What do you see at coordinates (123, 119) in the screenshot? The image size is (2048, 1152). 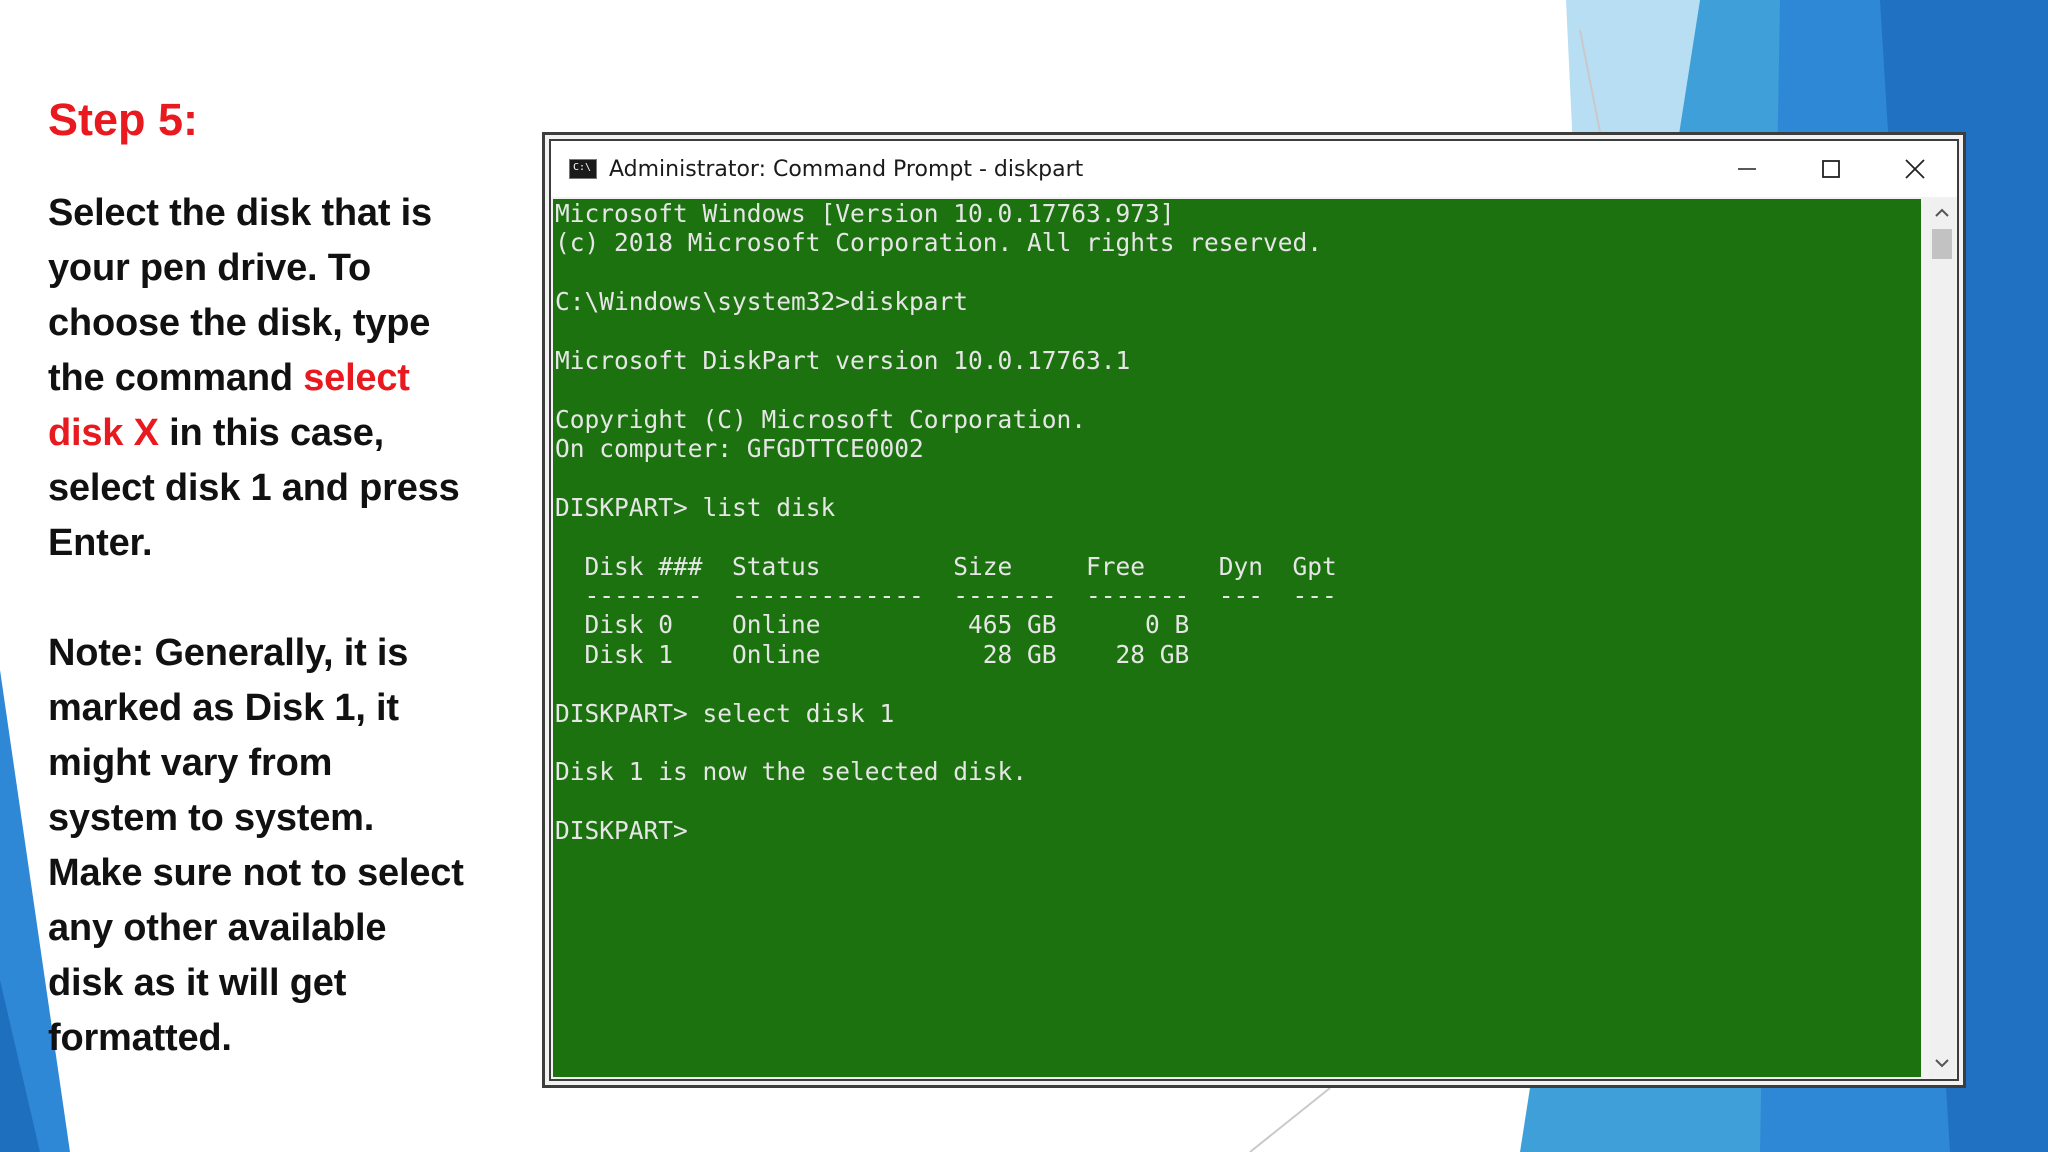 I see `step-title: Step 5:` at bounding box center [123, 119].